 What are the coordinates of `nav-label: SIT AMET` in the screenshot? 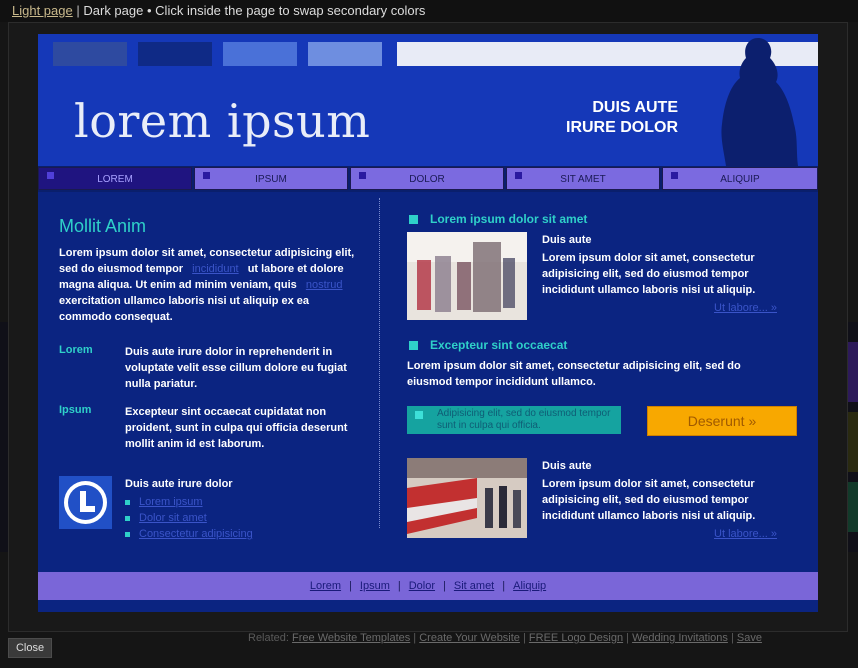 It's located at (583, 179).